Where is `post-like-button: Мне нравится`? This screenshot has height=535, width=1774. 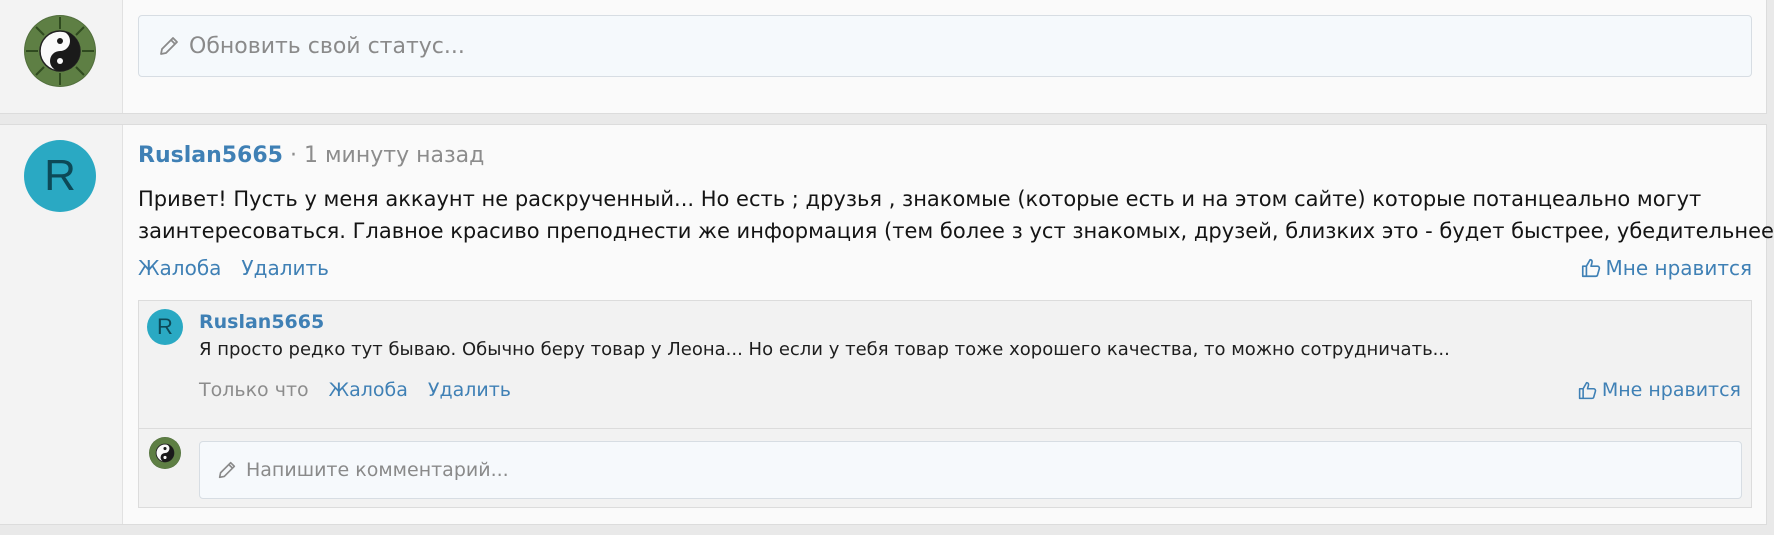
post-like-button: Мне нравится is located at coordinates (1666, 268).